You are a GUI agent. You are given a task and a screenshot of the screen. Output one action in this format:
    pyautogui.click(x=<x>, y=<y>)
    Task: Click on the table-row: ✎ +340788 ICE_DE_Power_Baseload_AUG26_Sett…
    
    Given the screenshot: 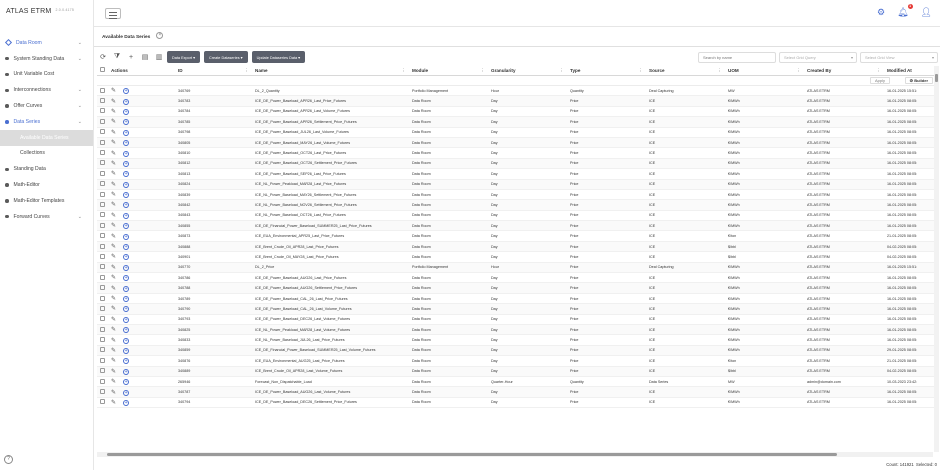 What is the action you would take?
    pyautogui.click(x=517, y=288)
    